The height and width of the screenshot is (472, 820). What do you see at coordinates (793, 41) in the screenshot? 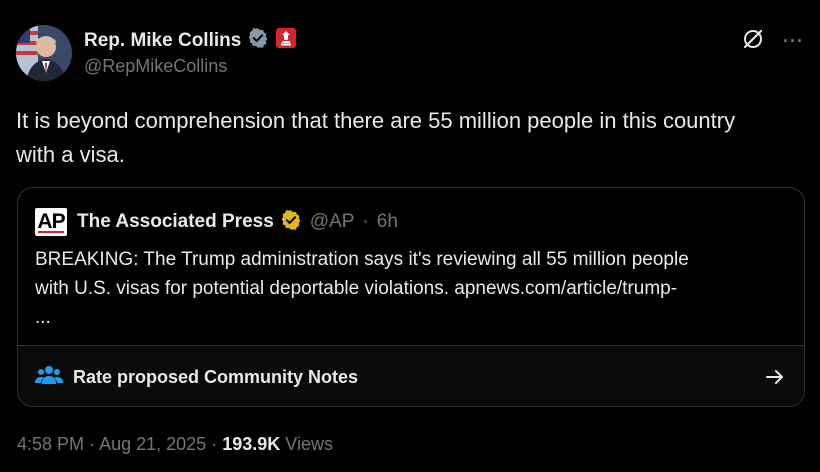
I see `more-options-icon: ···` at bounding box center [793, 41].